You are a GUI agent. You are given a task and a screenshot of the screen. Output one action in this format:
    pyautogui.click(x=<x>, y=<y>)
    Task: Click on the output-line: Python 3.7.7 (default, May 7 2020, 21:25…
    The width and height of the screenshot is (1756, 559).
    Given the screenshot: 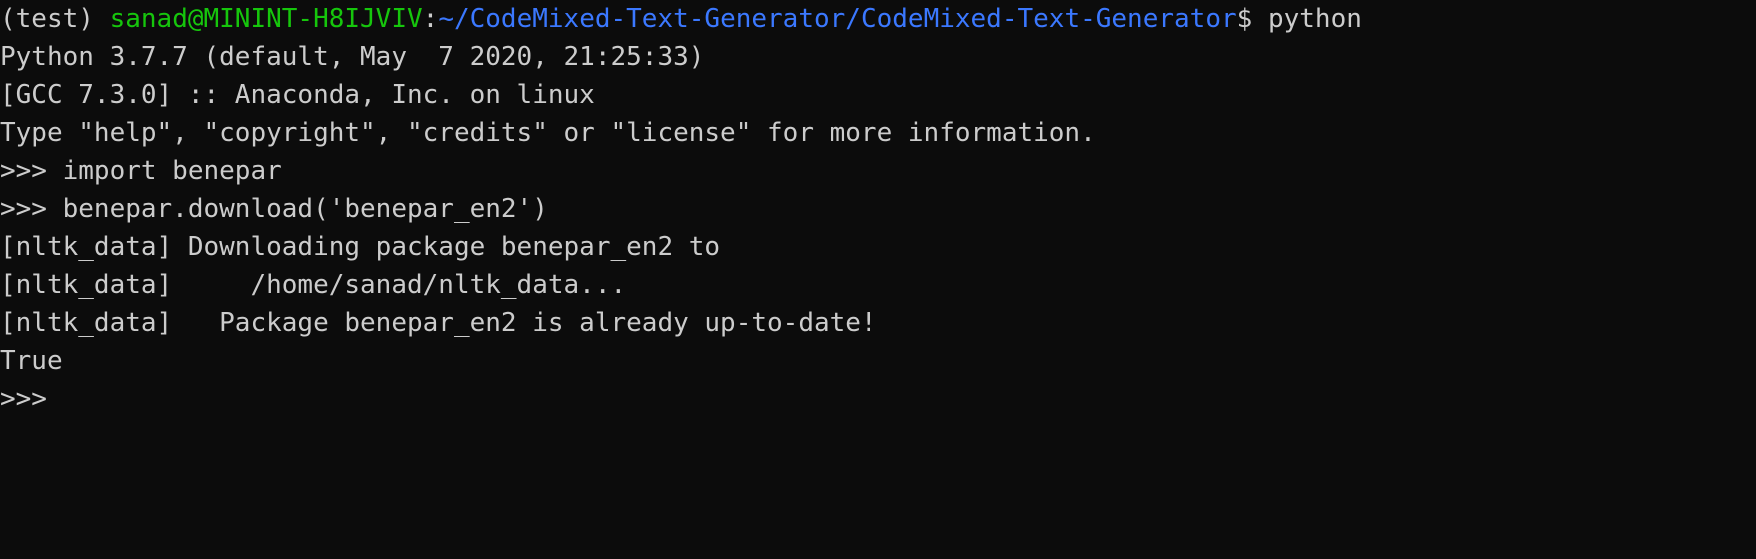 What is the action you would take?
    pyautogui.click(x=352, y=57)
    